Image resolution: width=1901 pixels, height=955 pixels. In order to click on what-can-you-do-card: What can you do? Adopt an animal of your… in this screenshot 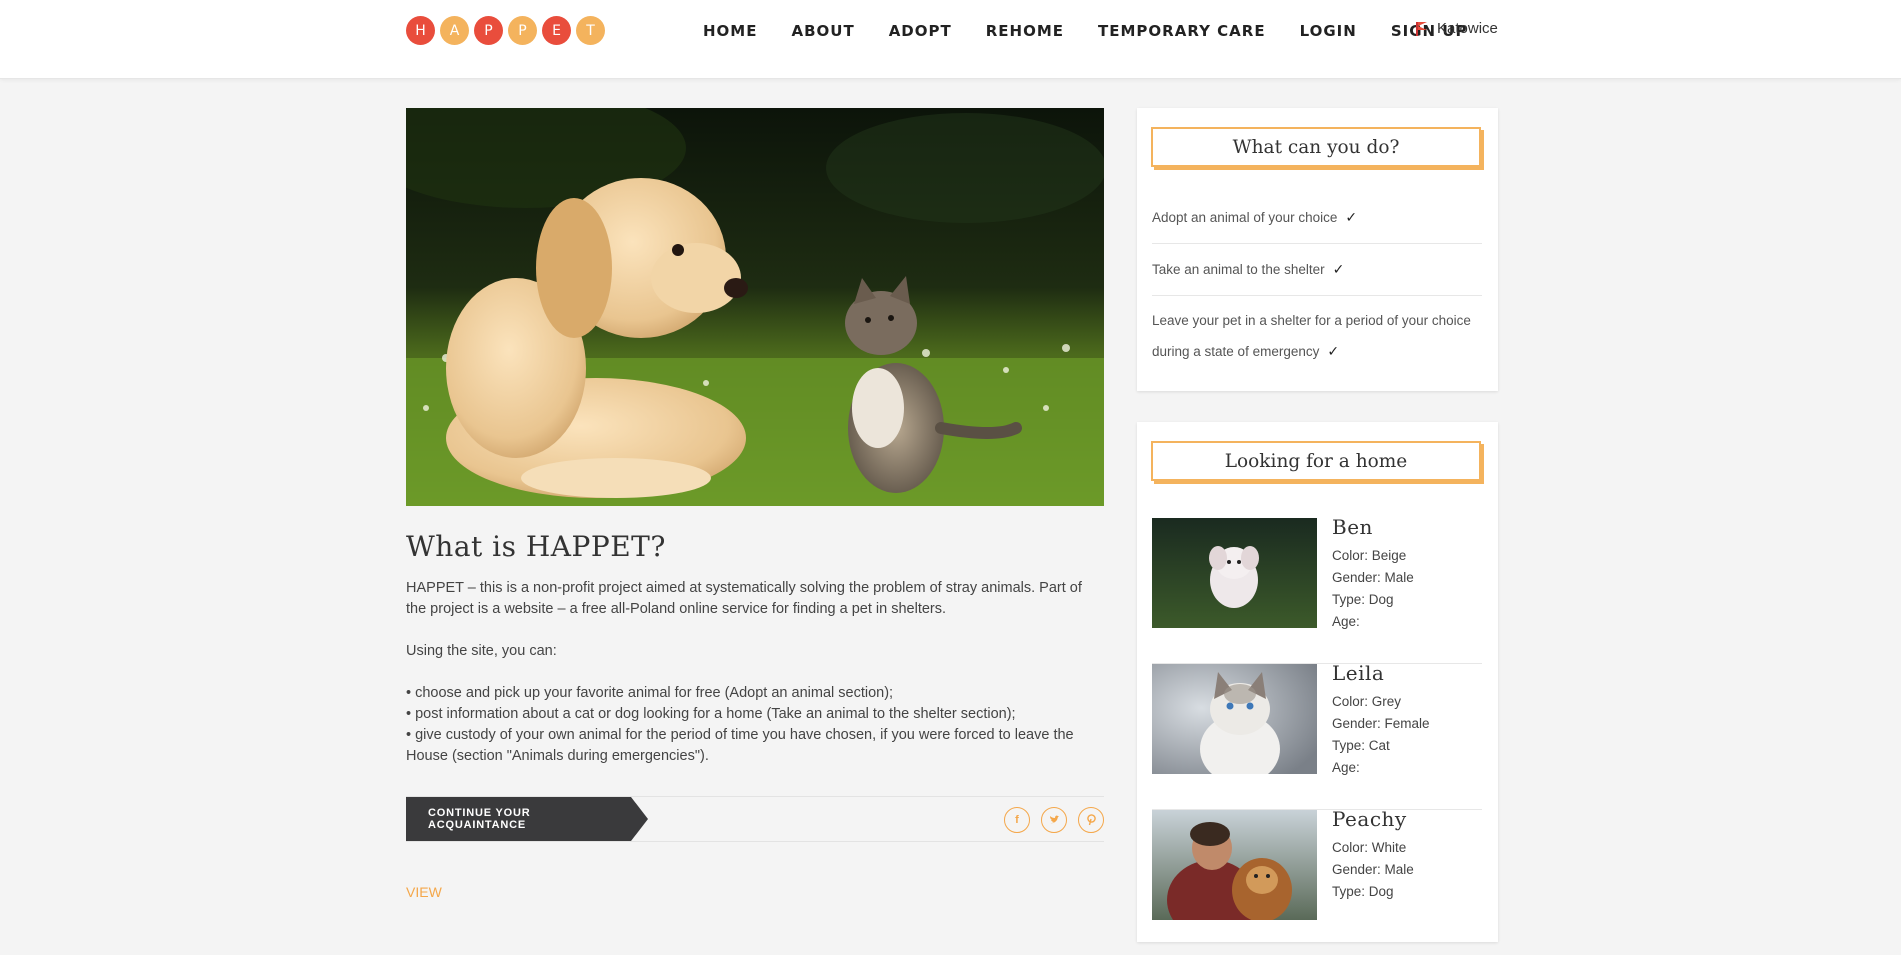, I will do `click(1317, 249)`.